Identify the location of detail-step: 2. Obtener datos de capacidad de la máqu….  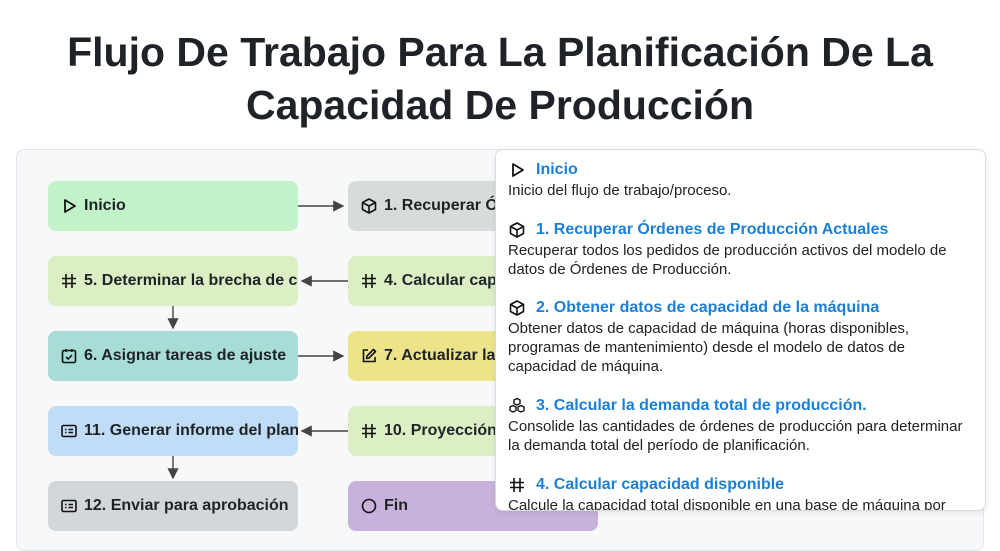
(738, 337).